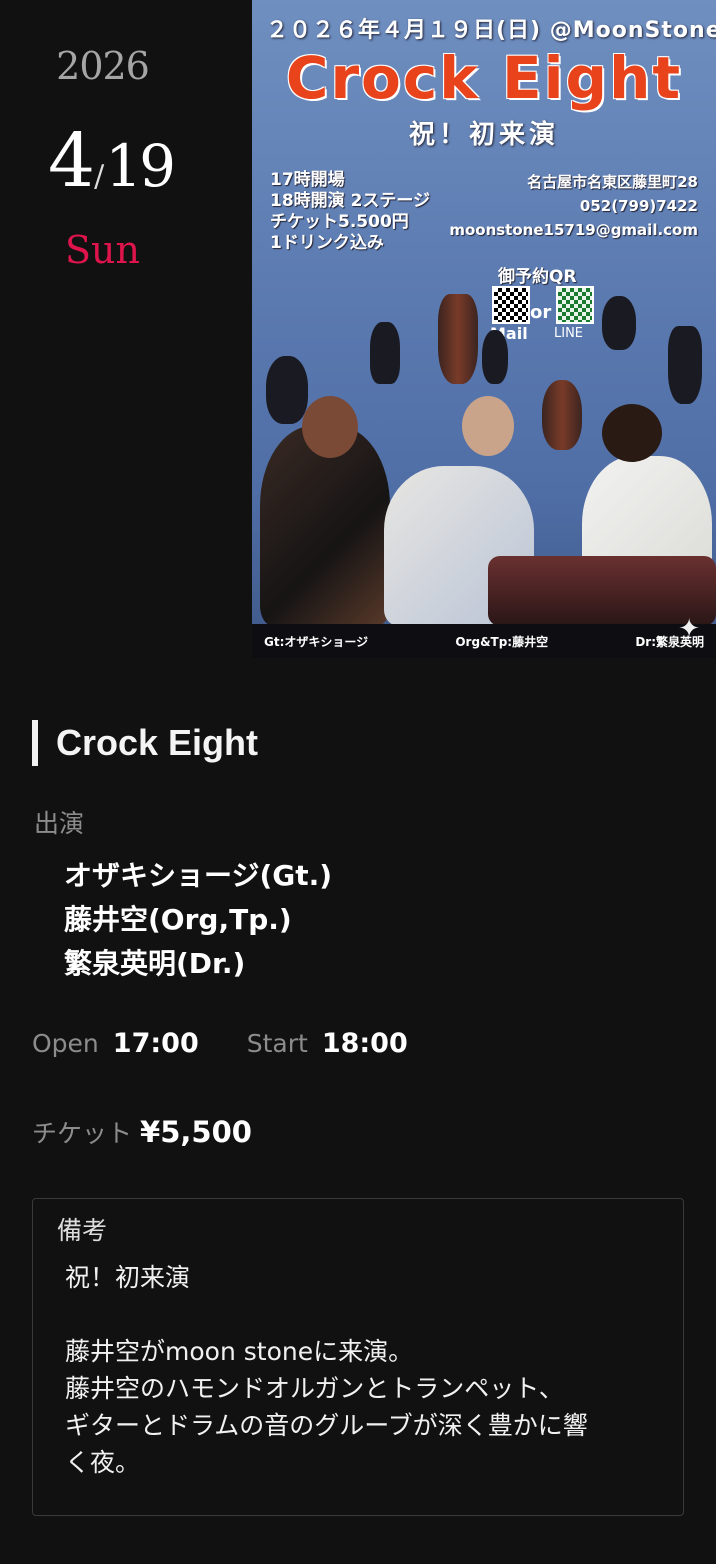 The image size is (716, 1564). Describe the element at coordinates (502, 641) in the screenshot. I see `credit-organ-trumpet: Org&Tp:藤井空` at that location.